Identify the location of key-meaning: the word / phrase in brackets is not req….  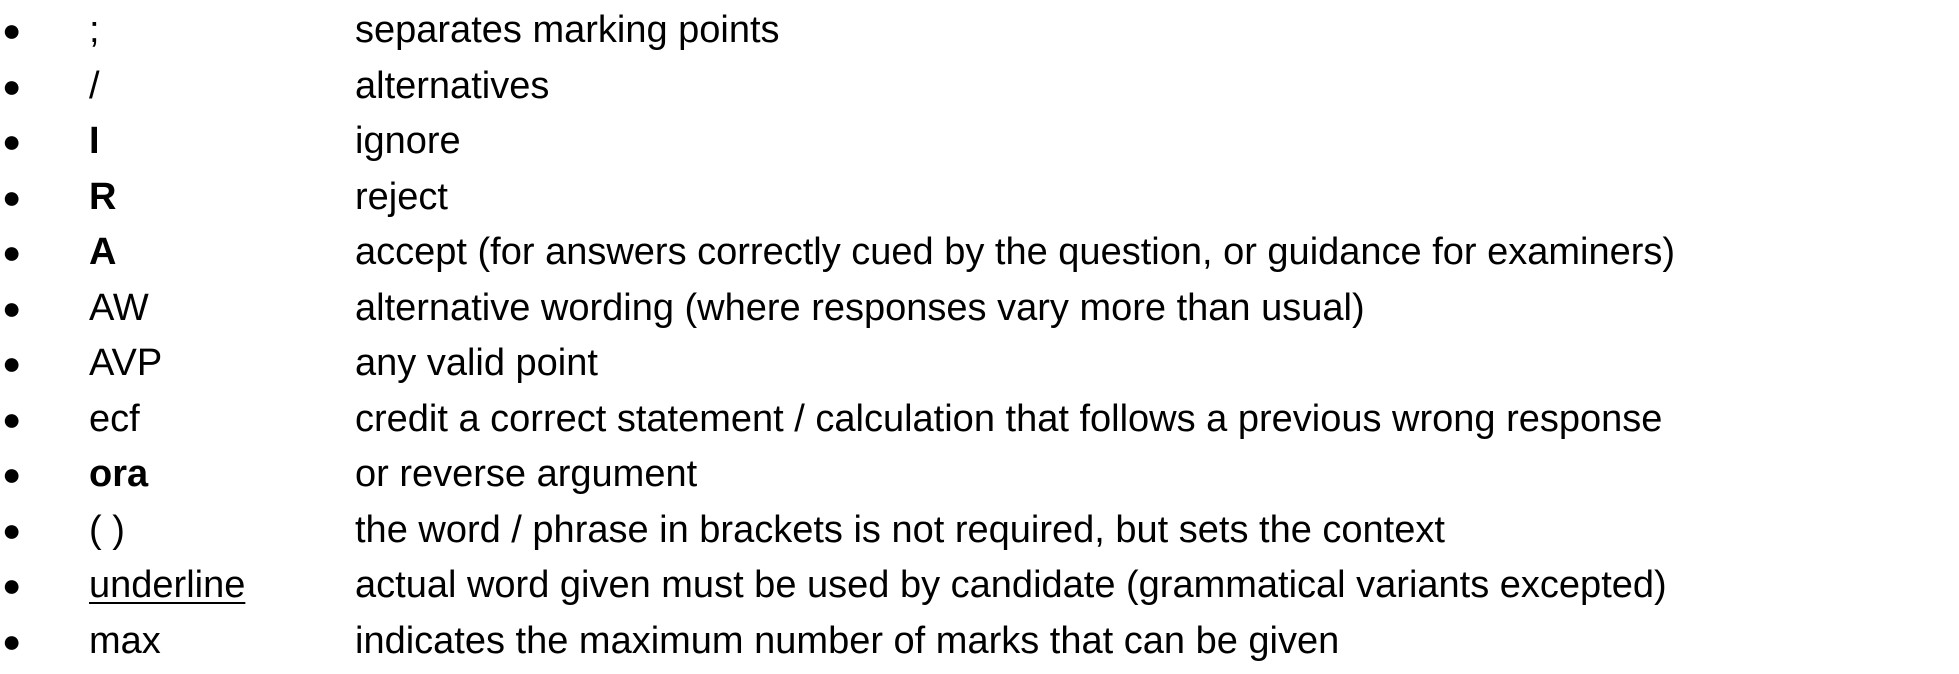
(900, 529).